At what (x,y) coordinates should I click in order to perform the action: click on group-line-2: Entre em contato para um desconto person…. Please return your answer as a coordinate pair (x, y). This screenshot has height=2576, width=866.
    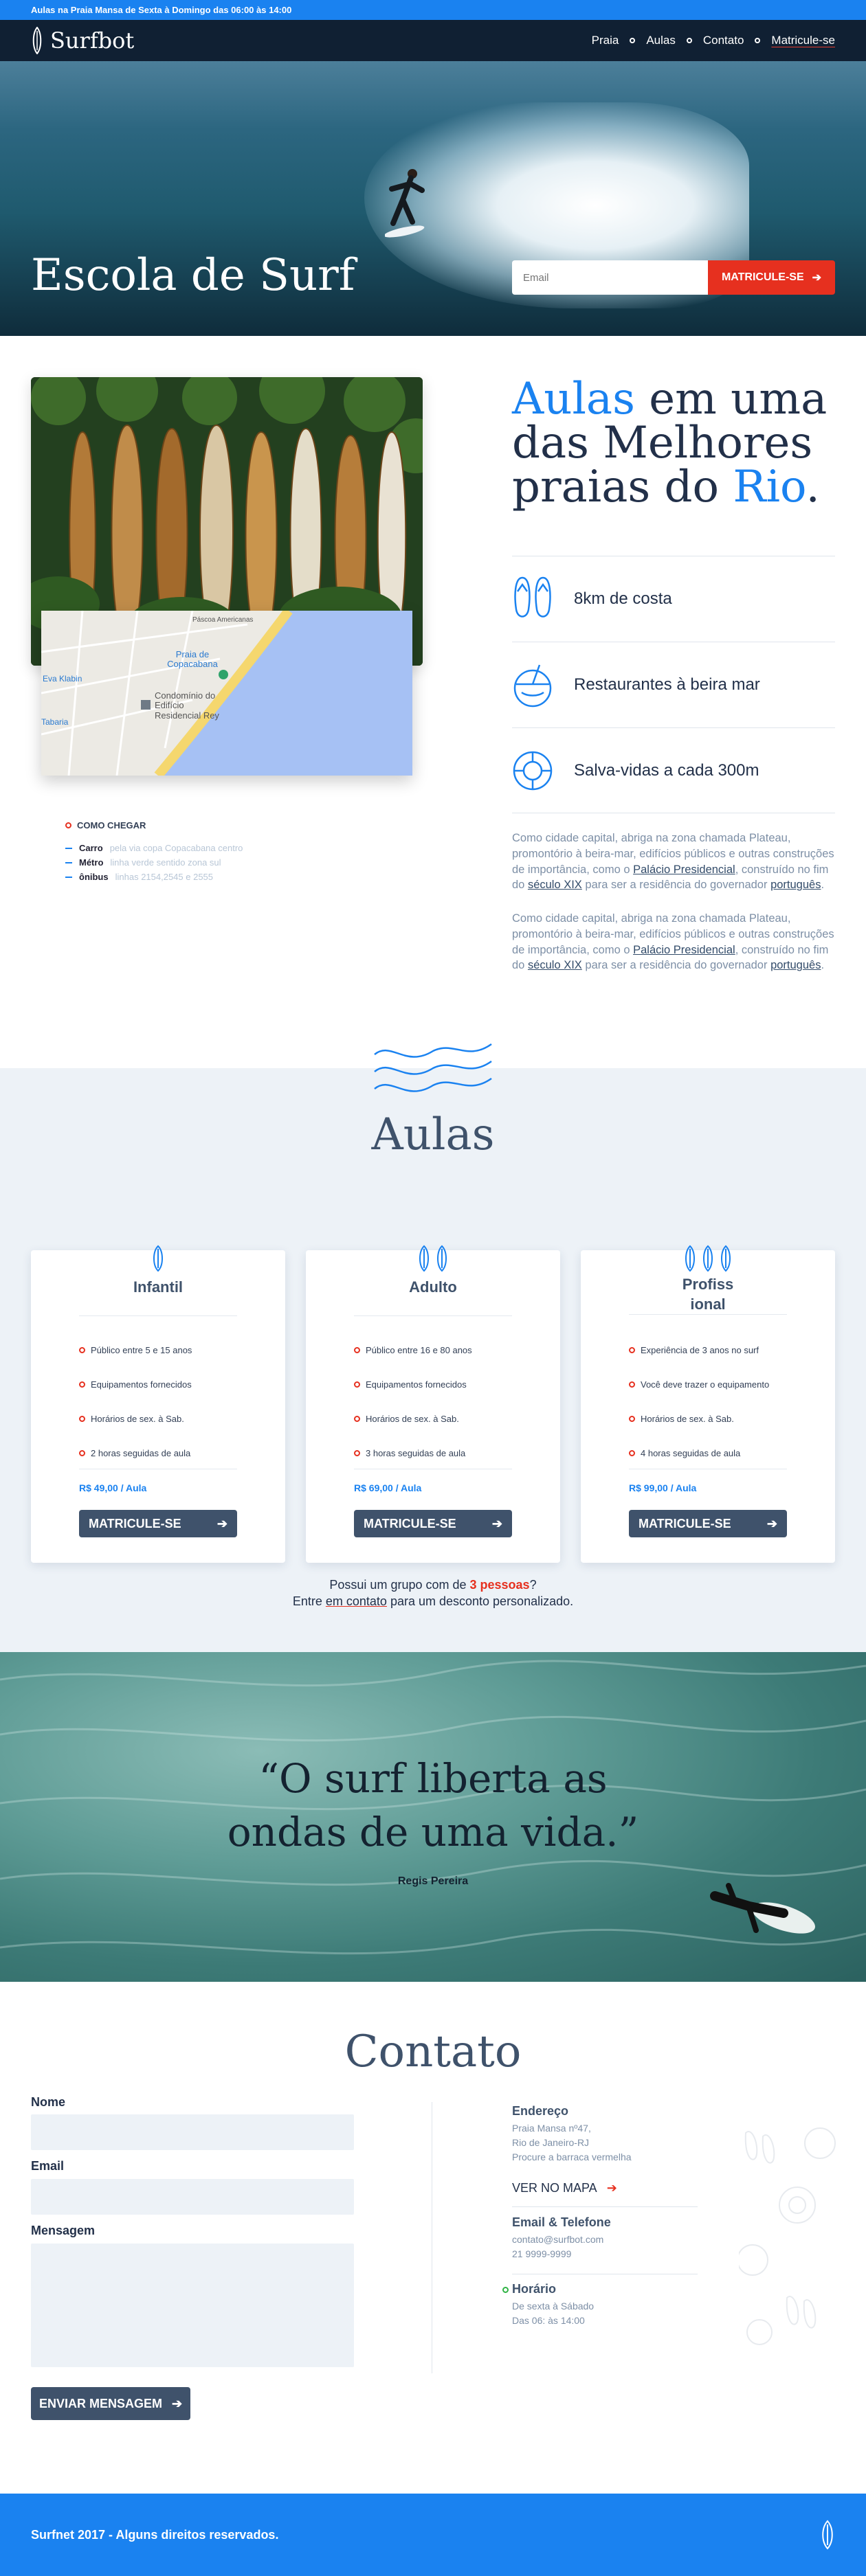
    Looking at the image, I should click on (433, 1601).